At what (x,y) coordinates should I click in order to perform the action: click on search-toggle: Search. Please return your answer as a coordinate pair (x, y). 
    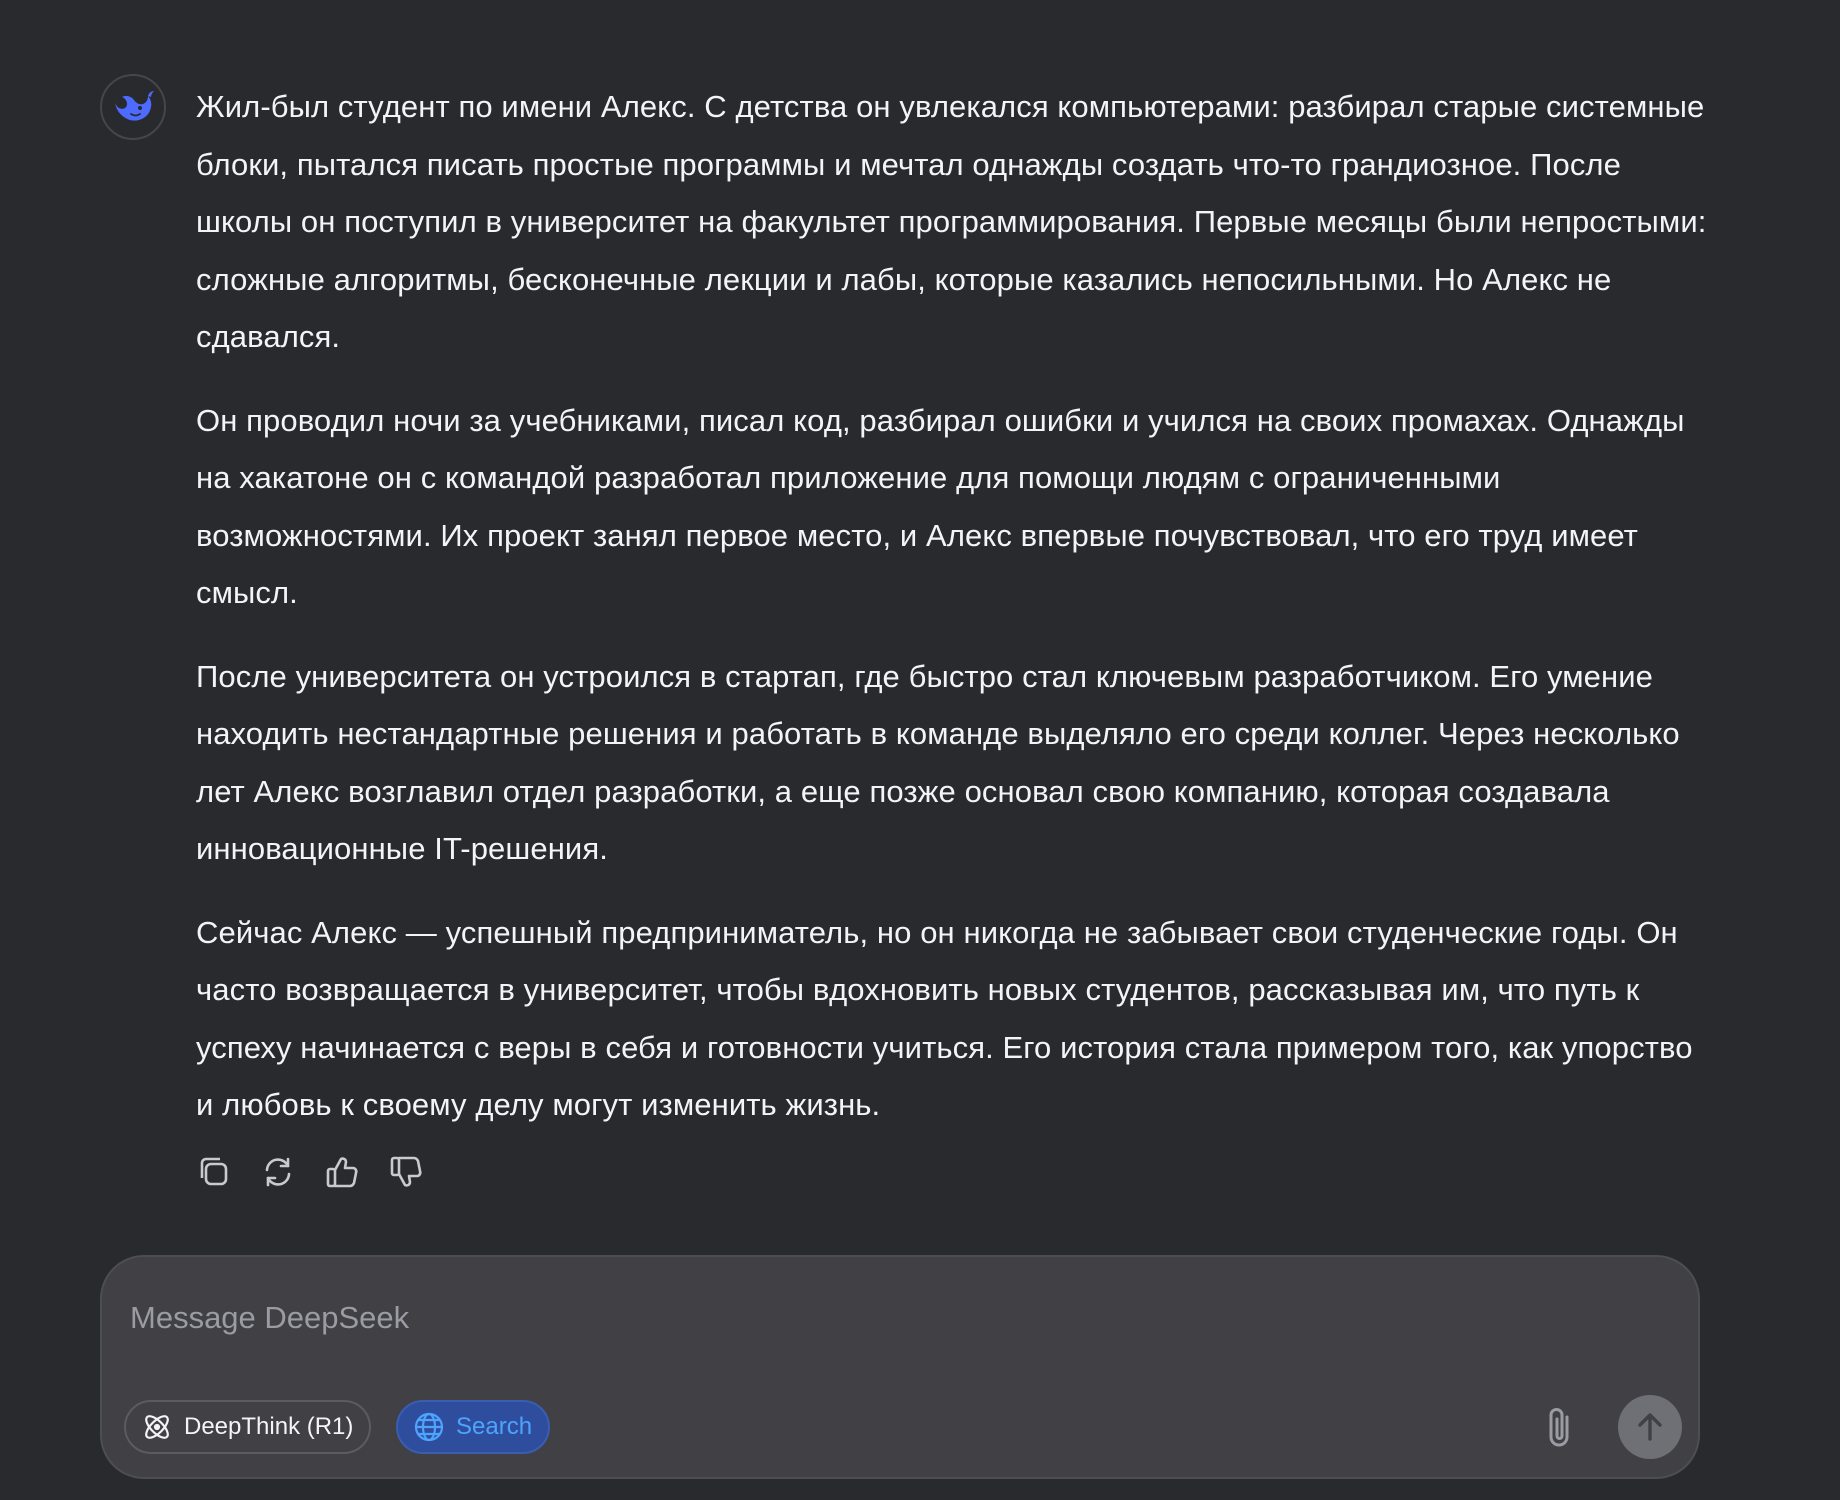
    Looking at the image, I should click on (473, 1427).